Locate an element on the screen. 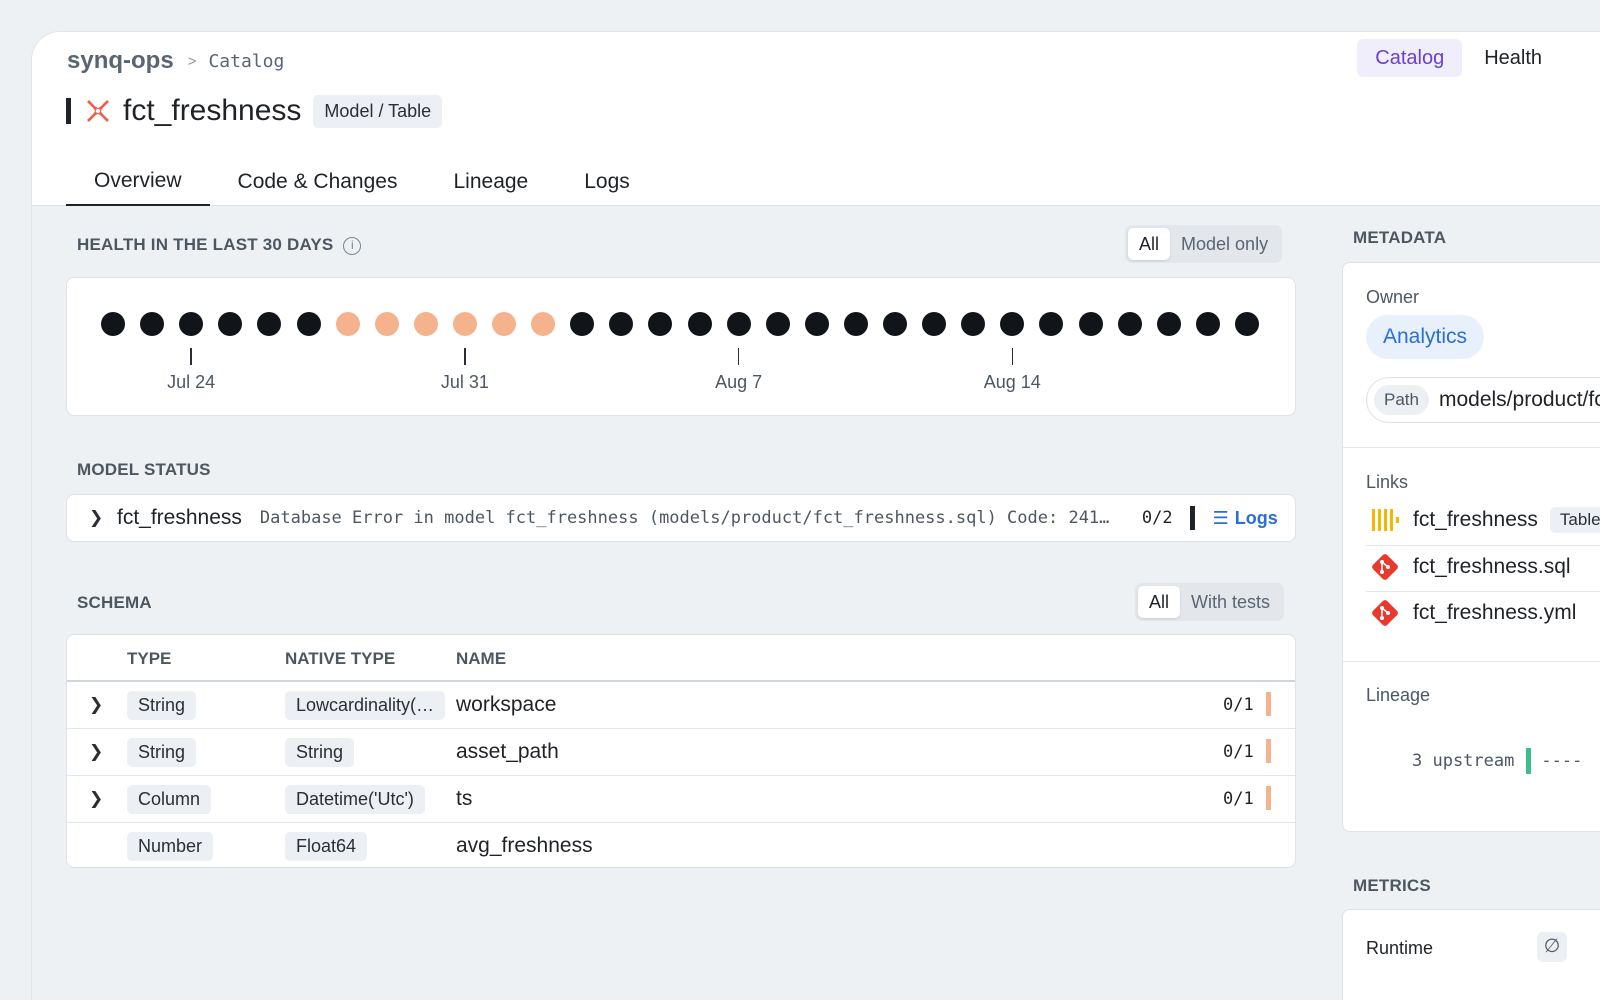  health-filter-all: All is located at coordinates (1149, 244).